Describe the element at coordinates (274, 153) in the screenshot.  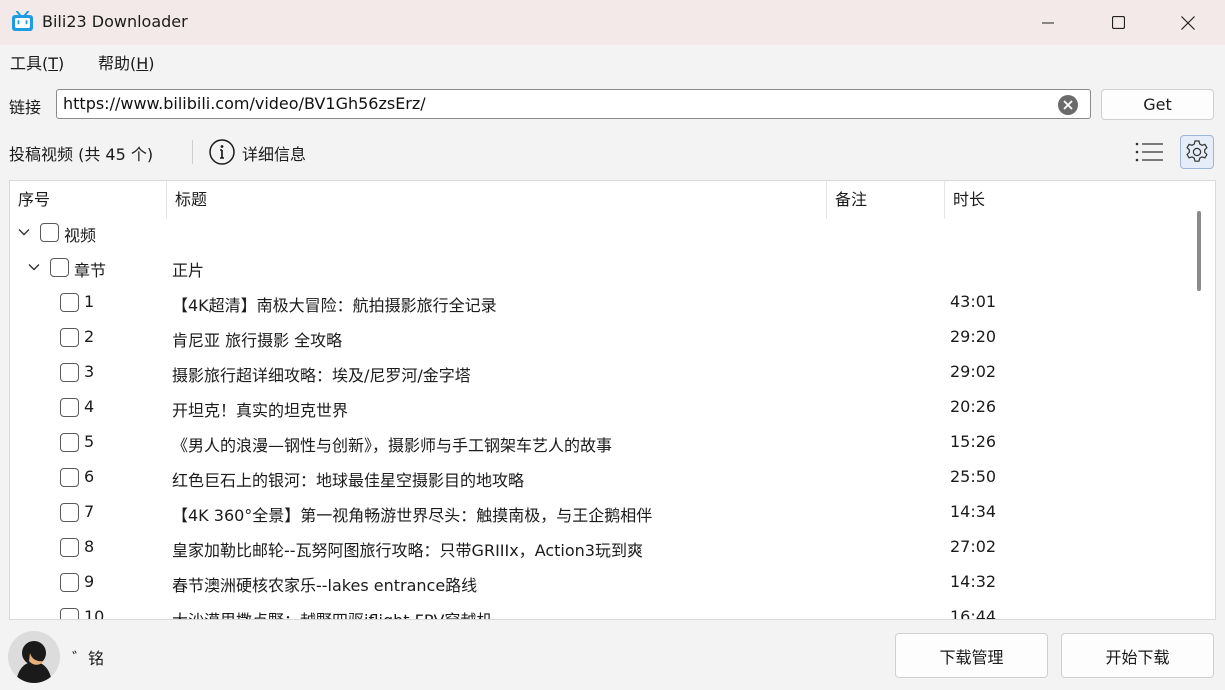
I see `detail-info-link: 详细信息` at that location.